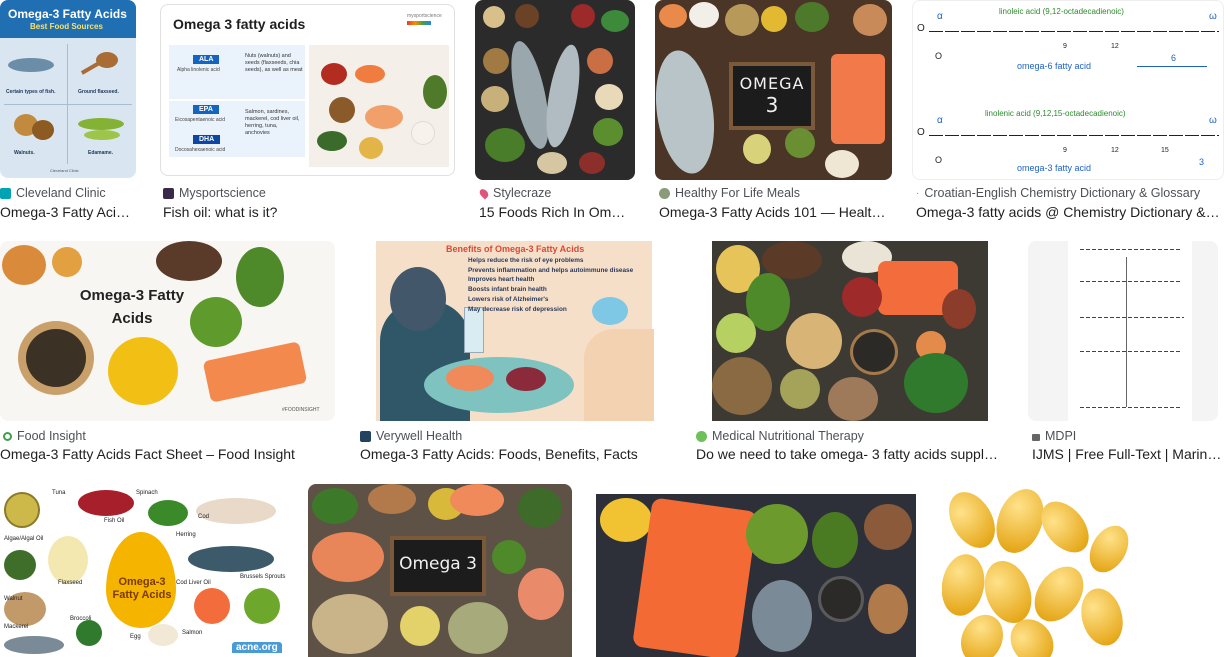 Image resolution: width=1224 pixels, height=657 pixels. I want to click on result-thumbnail: Omega 3, so click(440, 570).